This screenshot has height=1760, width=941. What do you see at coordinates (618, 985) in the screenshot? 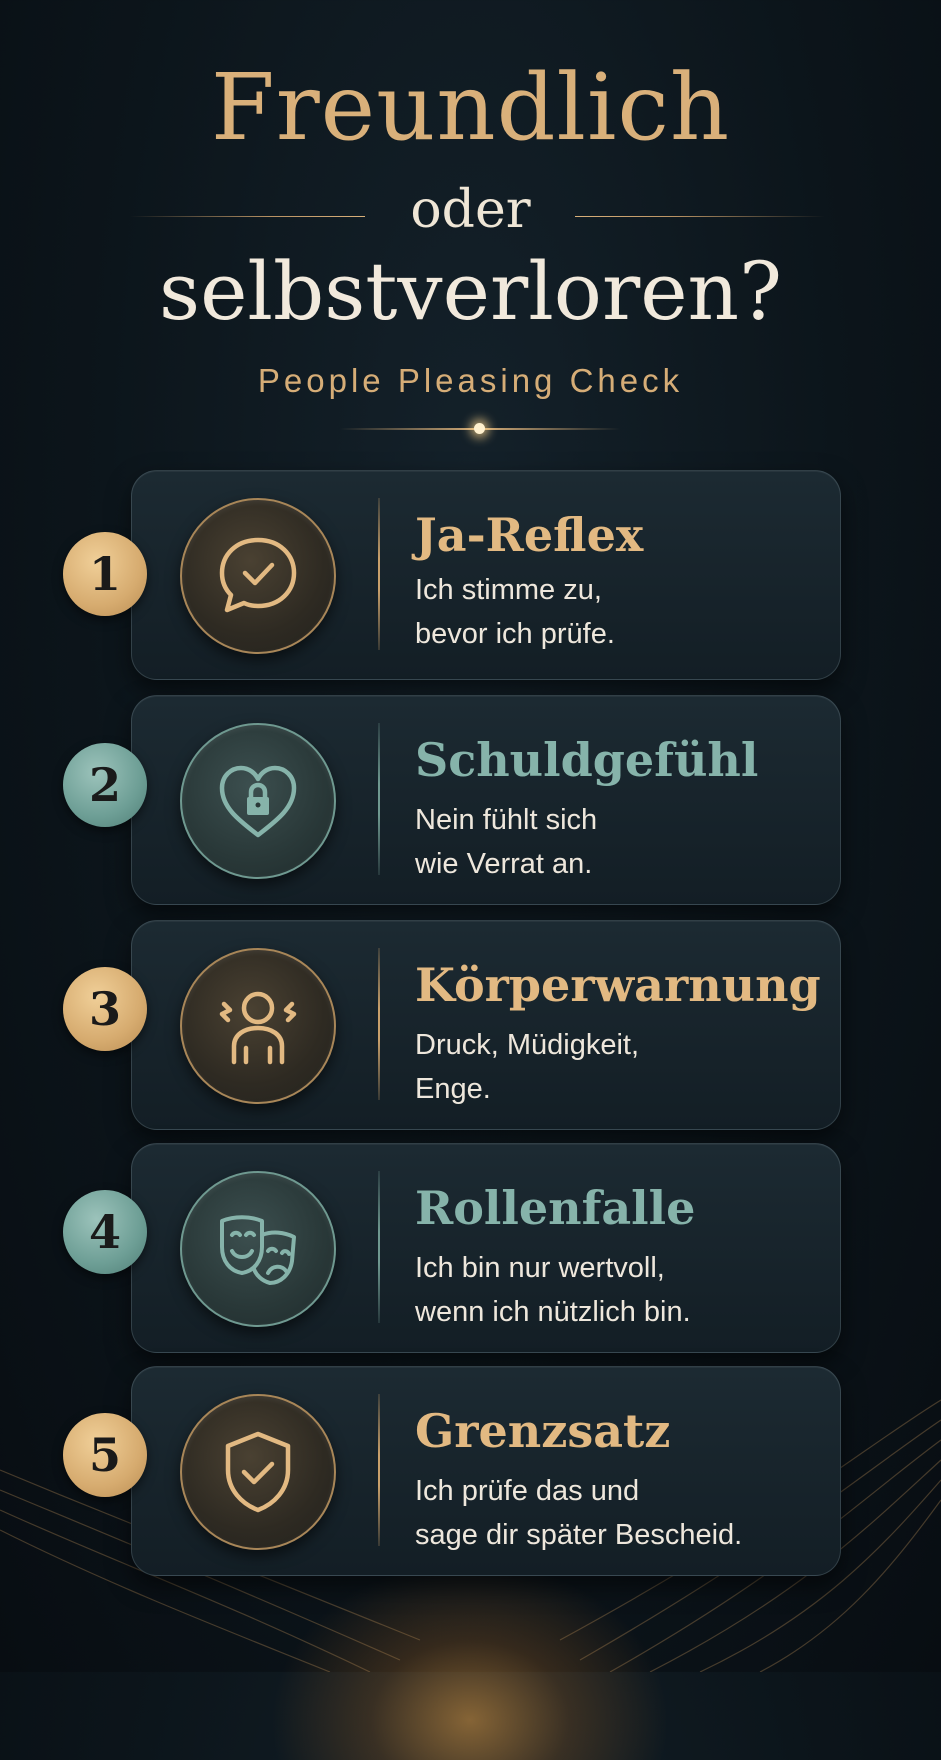
I see `item-title-3: Körperwarnung` at bounding box center [618, 985].